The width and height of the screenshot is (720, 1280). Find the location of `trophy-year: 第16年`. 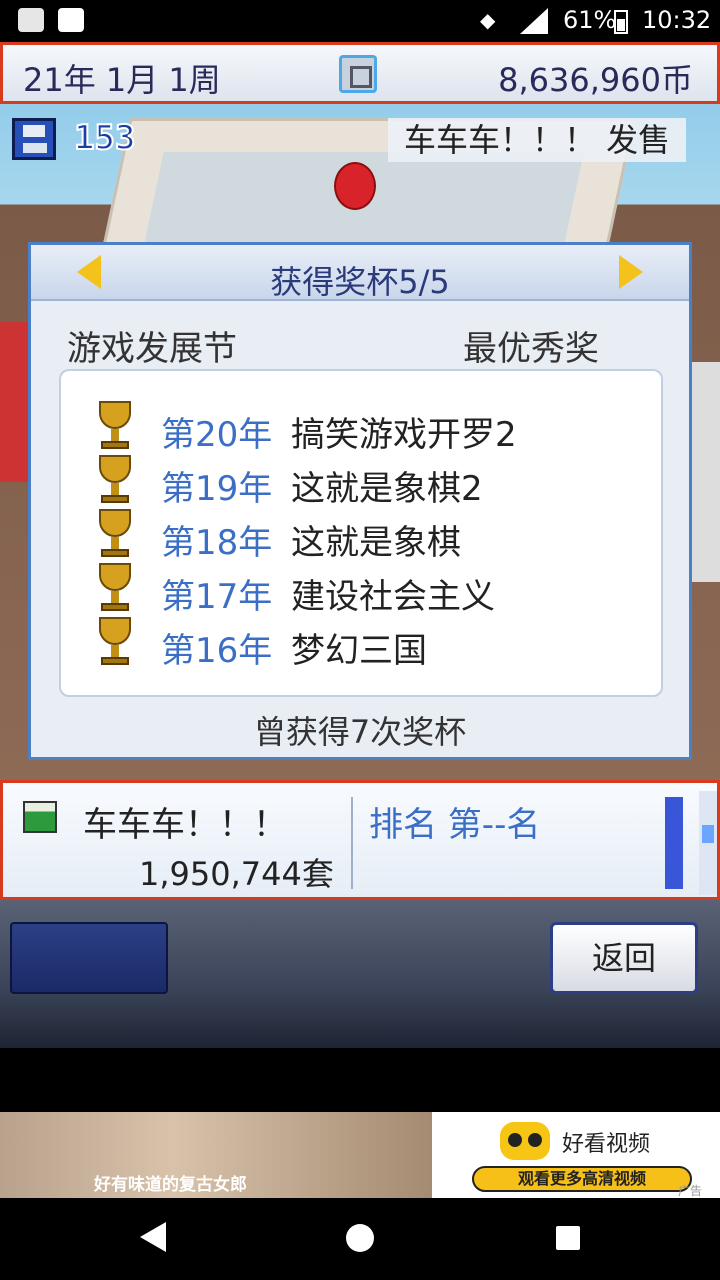

trophy-year: 第16年 is located at coordinates (217, 651).